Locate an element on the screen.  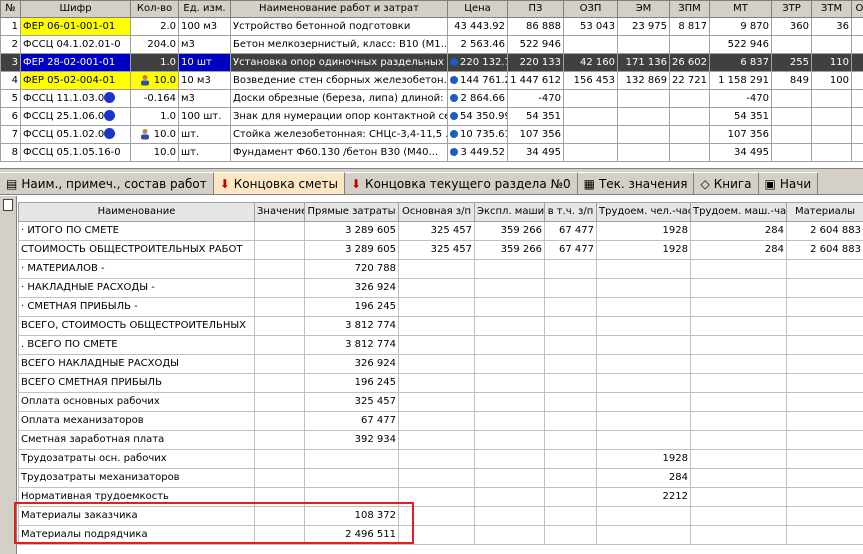
cell-pz: 1 447 612 is located at coordinates (535, 80).